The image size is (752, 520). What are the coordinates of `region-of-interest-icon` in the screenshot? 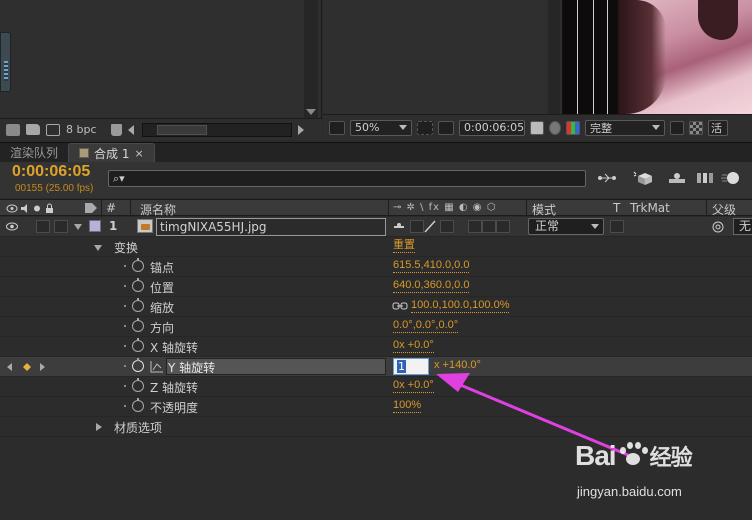 It's located at (425, 127).